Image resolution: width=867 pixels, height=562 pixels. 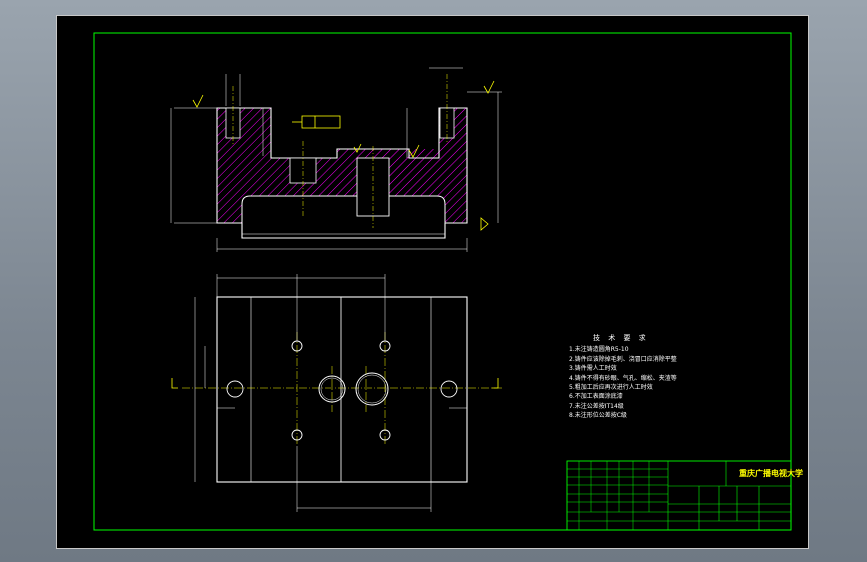 I want to click on techreq-item-4: 4.铸件不得有砂眼、气孔、缩松、夹渣等, so click(x=623, y=378).